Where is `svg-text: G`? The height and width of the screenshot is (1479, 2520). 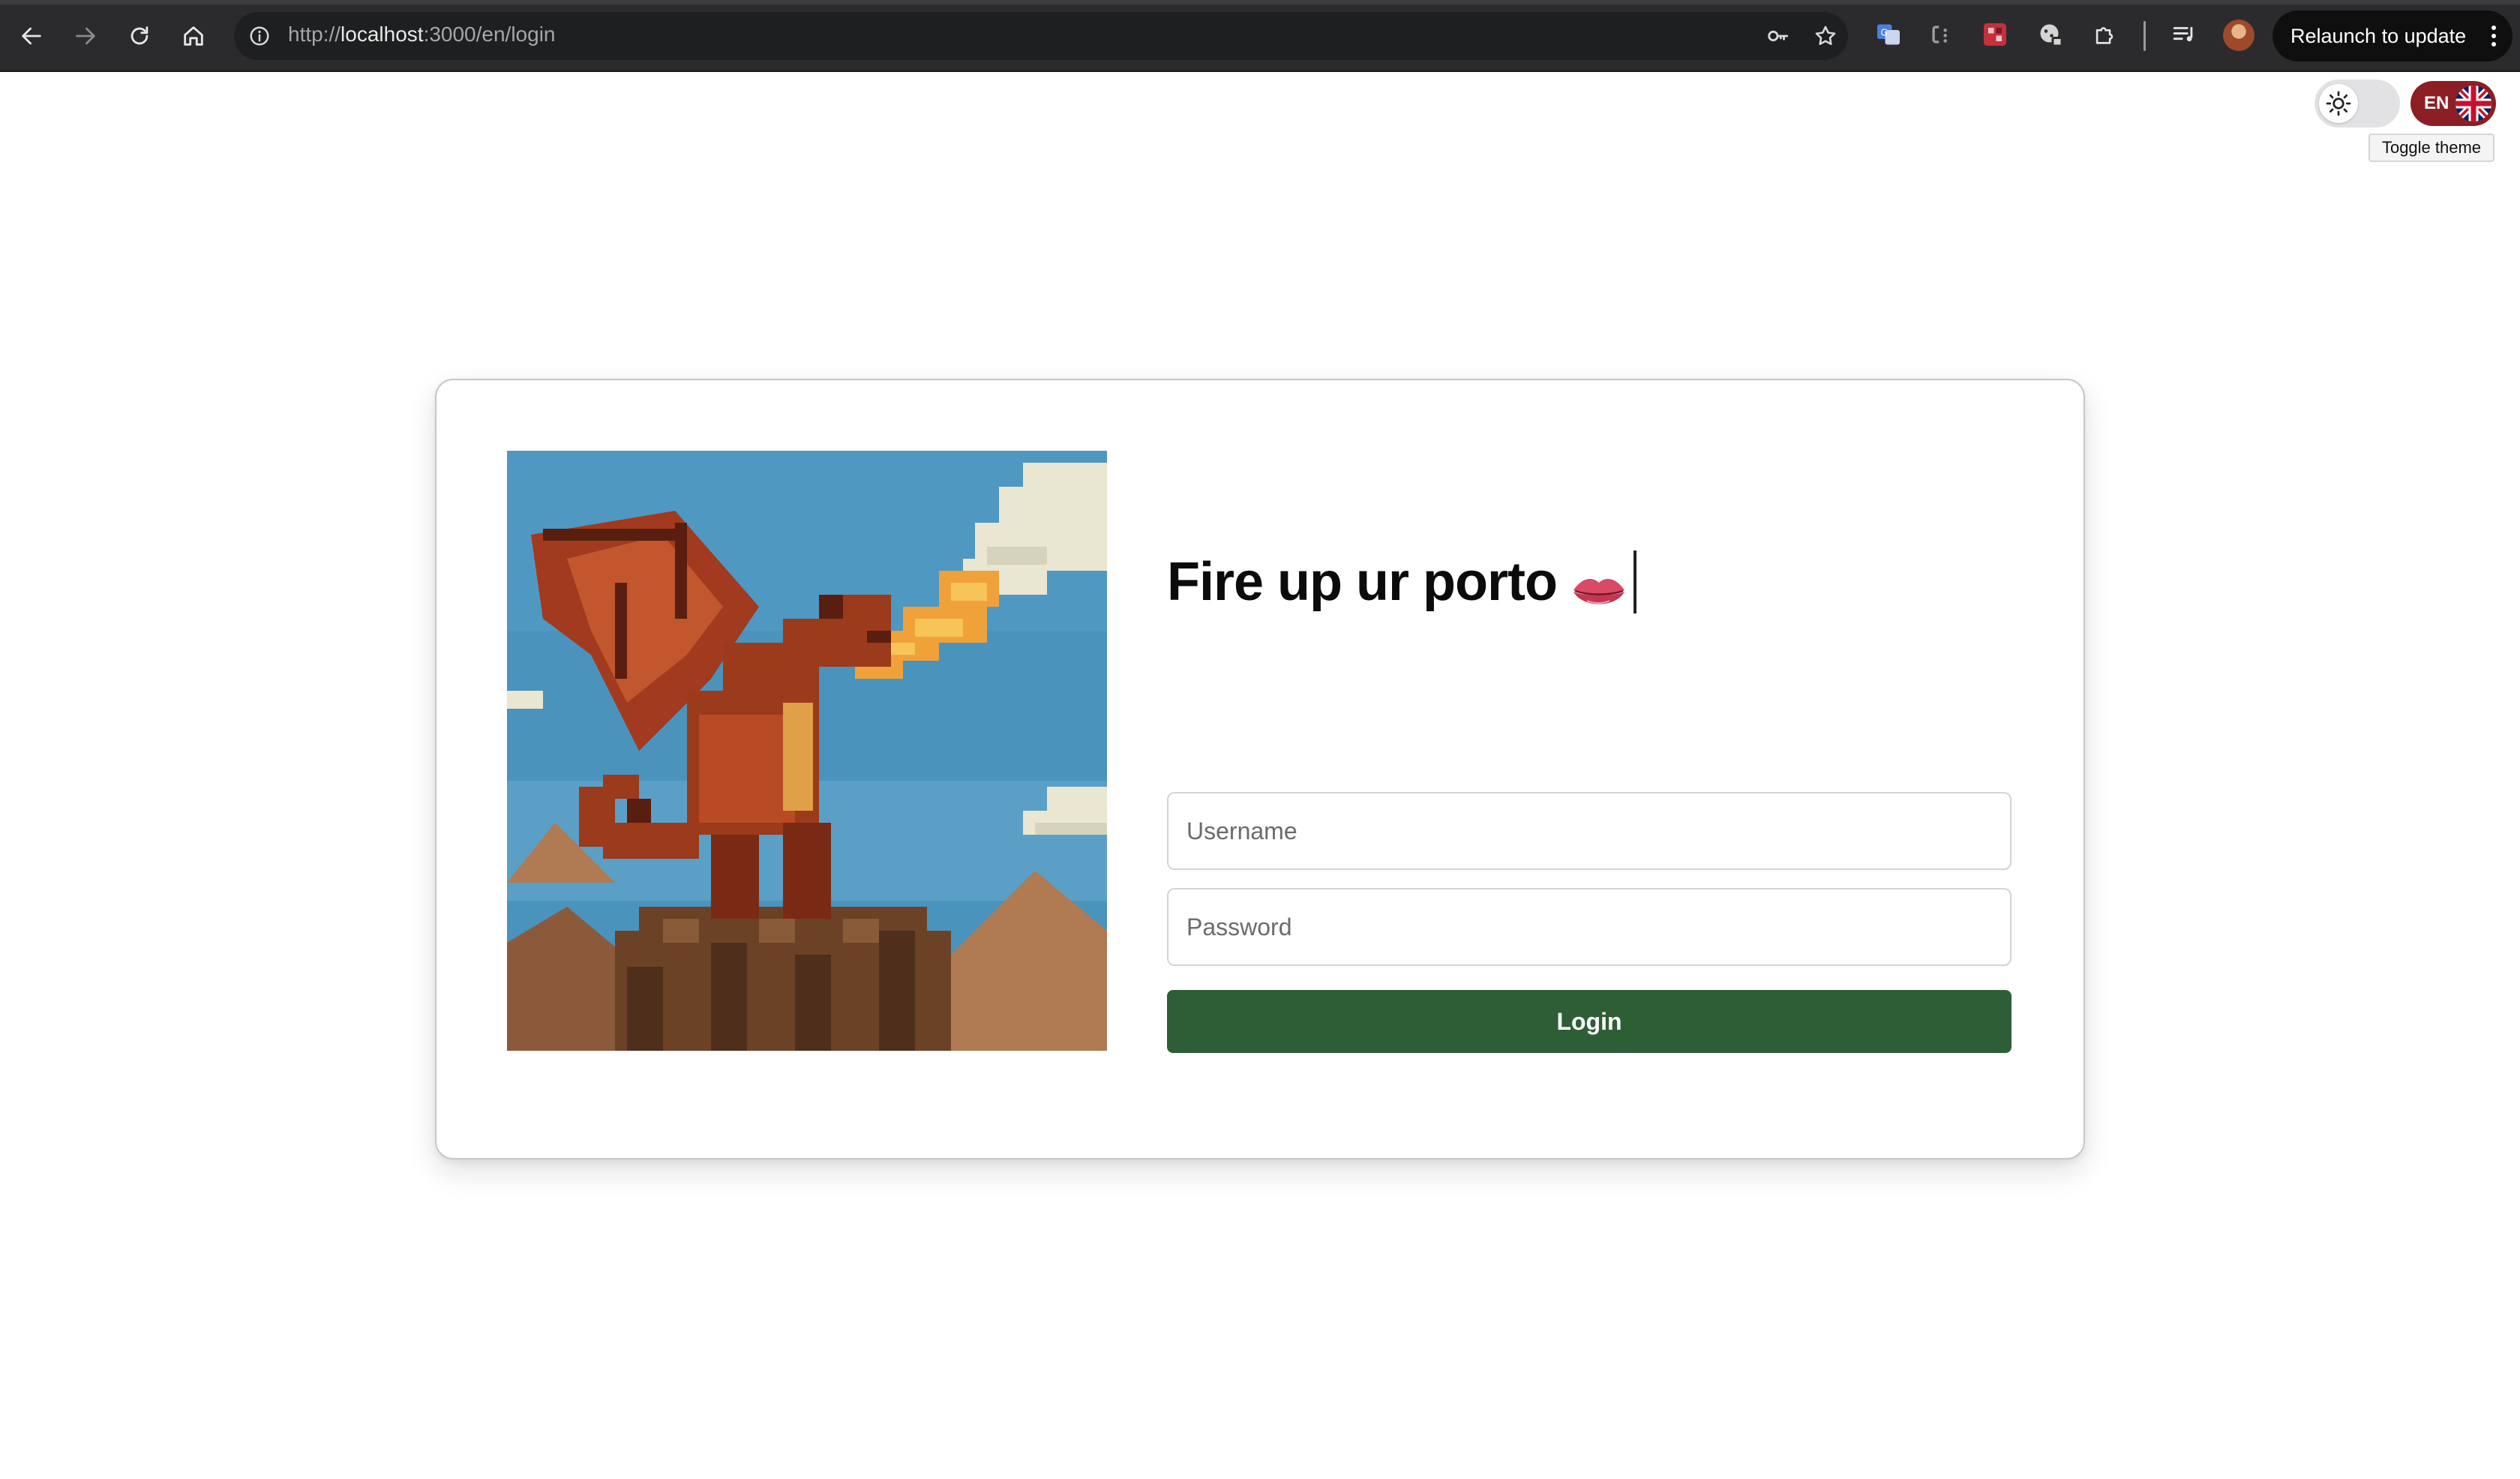
svg-text: G is located at coordinates (1884, 33).